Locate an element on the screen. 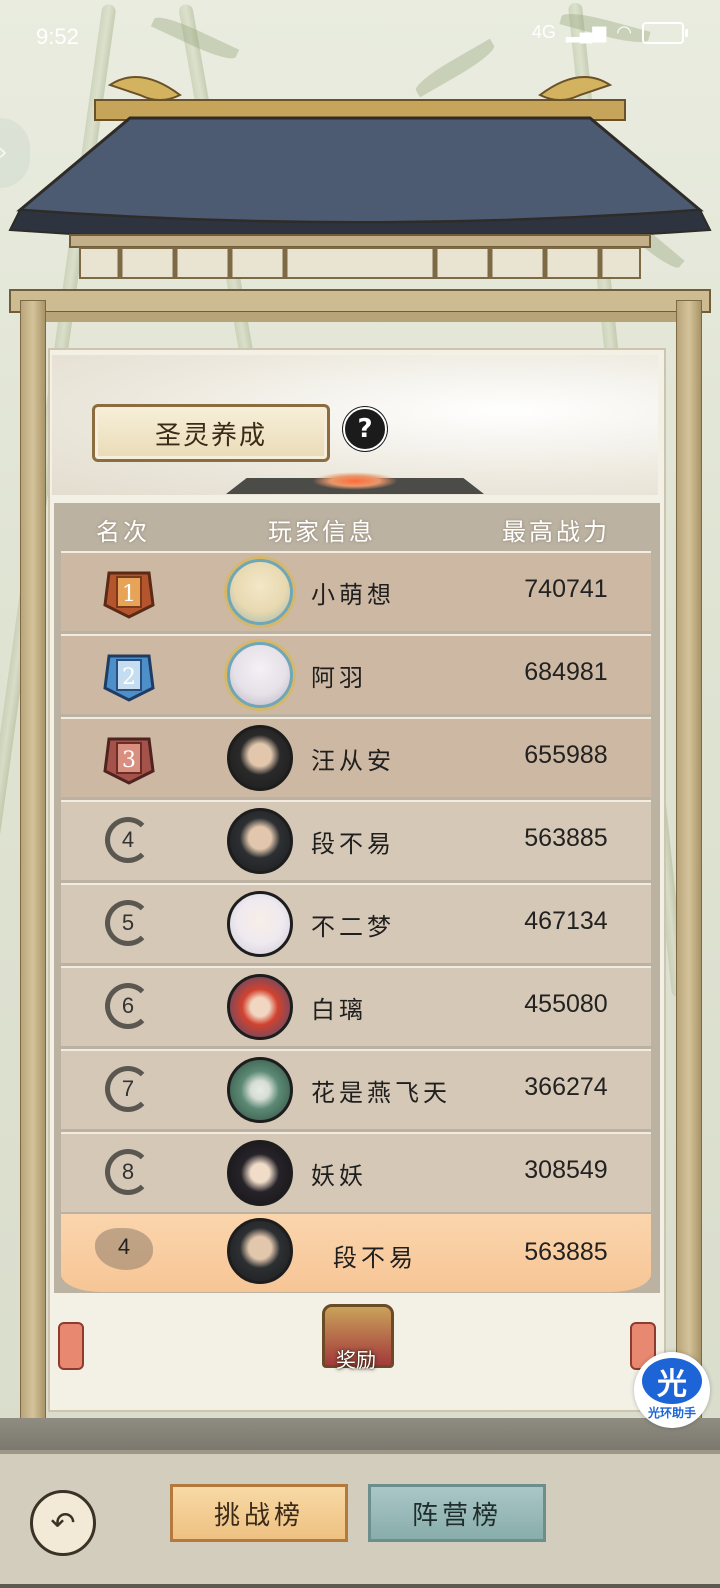 The height and width of the screenshot is (1588, 720). table-row: 6 白璃 455080 is located at coordinates (356, 1006).